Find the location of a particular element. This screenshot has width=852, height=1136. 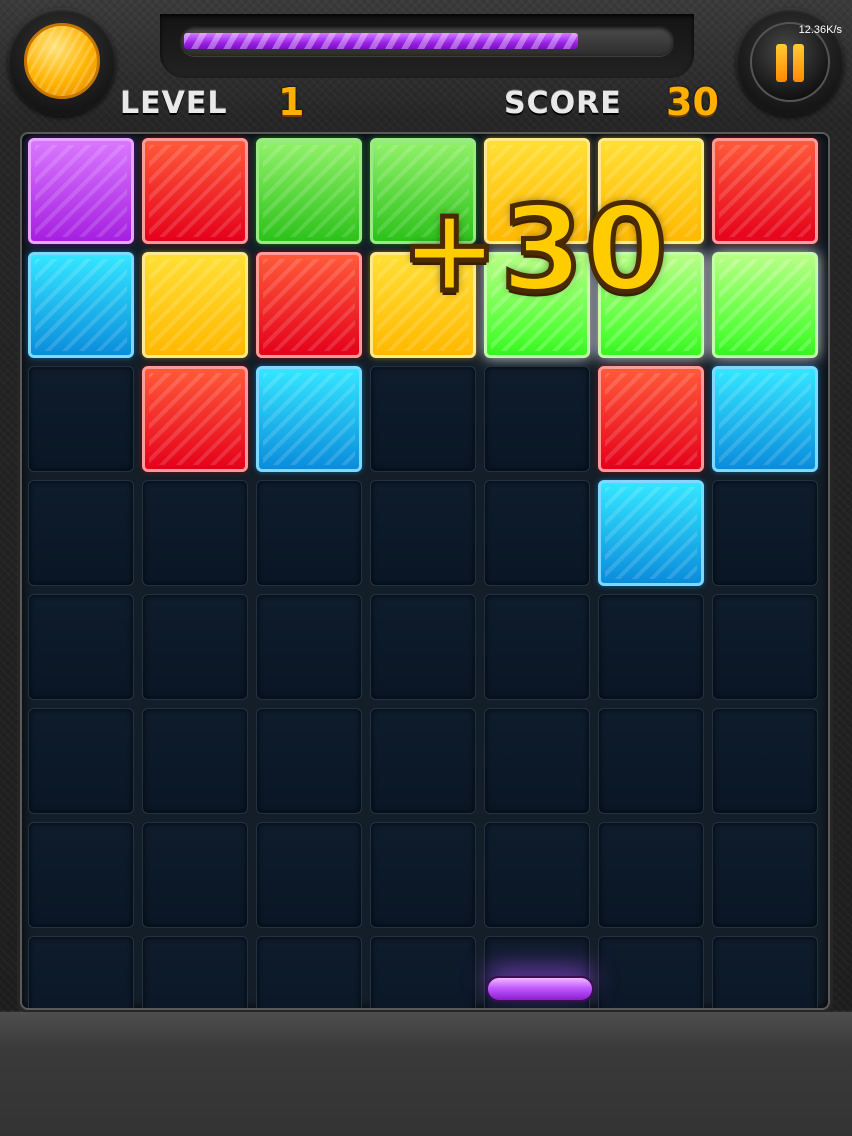

bottom-bar is located at coordinates (426, 1074).